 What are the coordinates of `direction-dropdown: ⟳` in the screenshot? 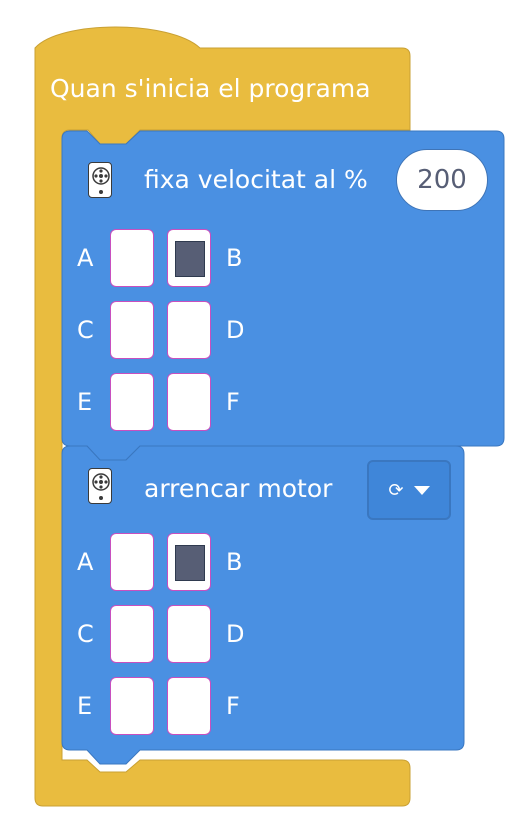 It's located at (409, 490).